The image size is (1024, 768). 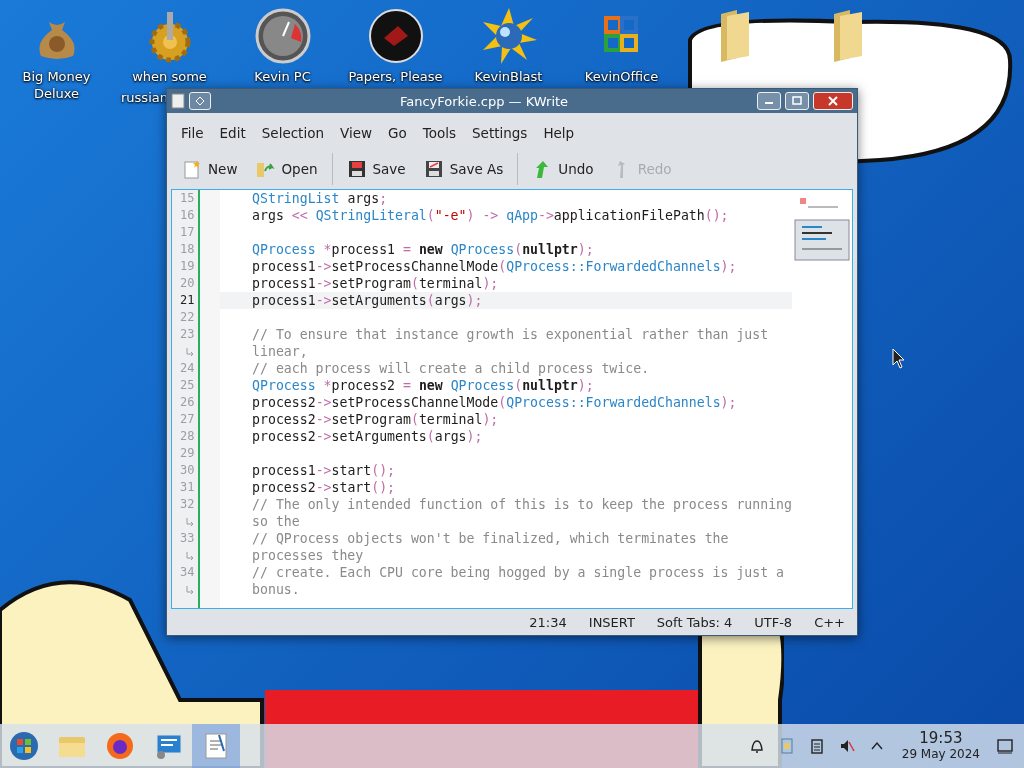 I want to click on code-line: linear,, so click(x=280, y=351).